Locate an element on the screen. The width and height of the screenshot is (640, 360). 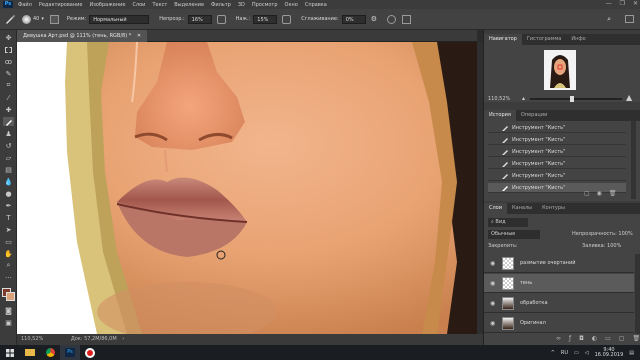
workspace-icon is located at coordinates (629, 19).